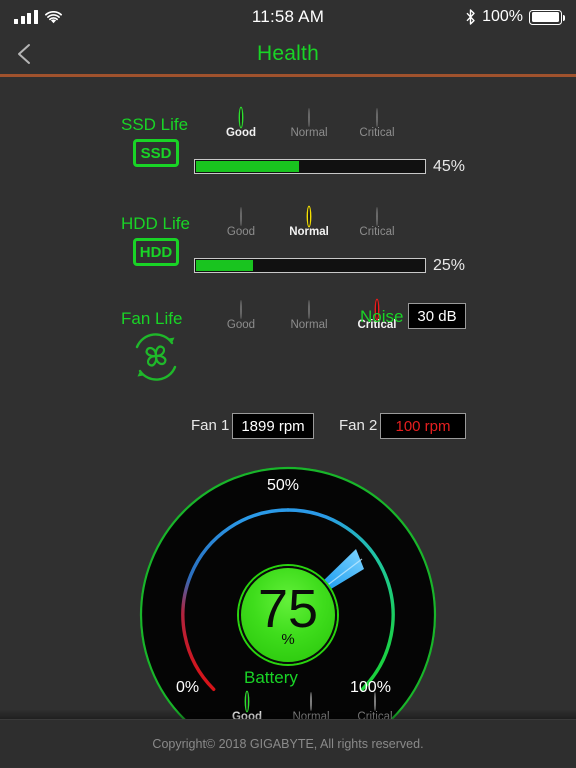  I want to click on battery-value: 75, so click(288, 609).